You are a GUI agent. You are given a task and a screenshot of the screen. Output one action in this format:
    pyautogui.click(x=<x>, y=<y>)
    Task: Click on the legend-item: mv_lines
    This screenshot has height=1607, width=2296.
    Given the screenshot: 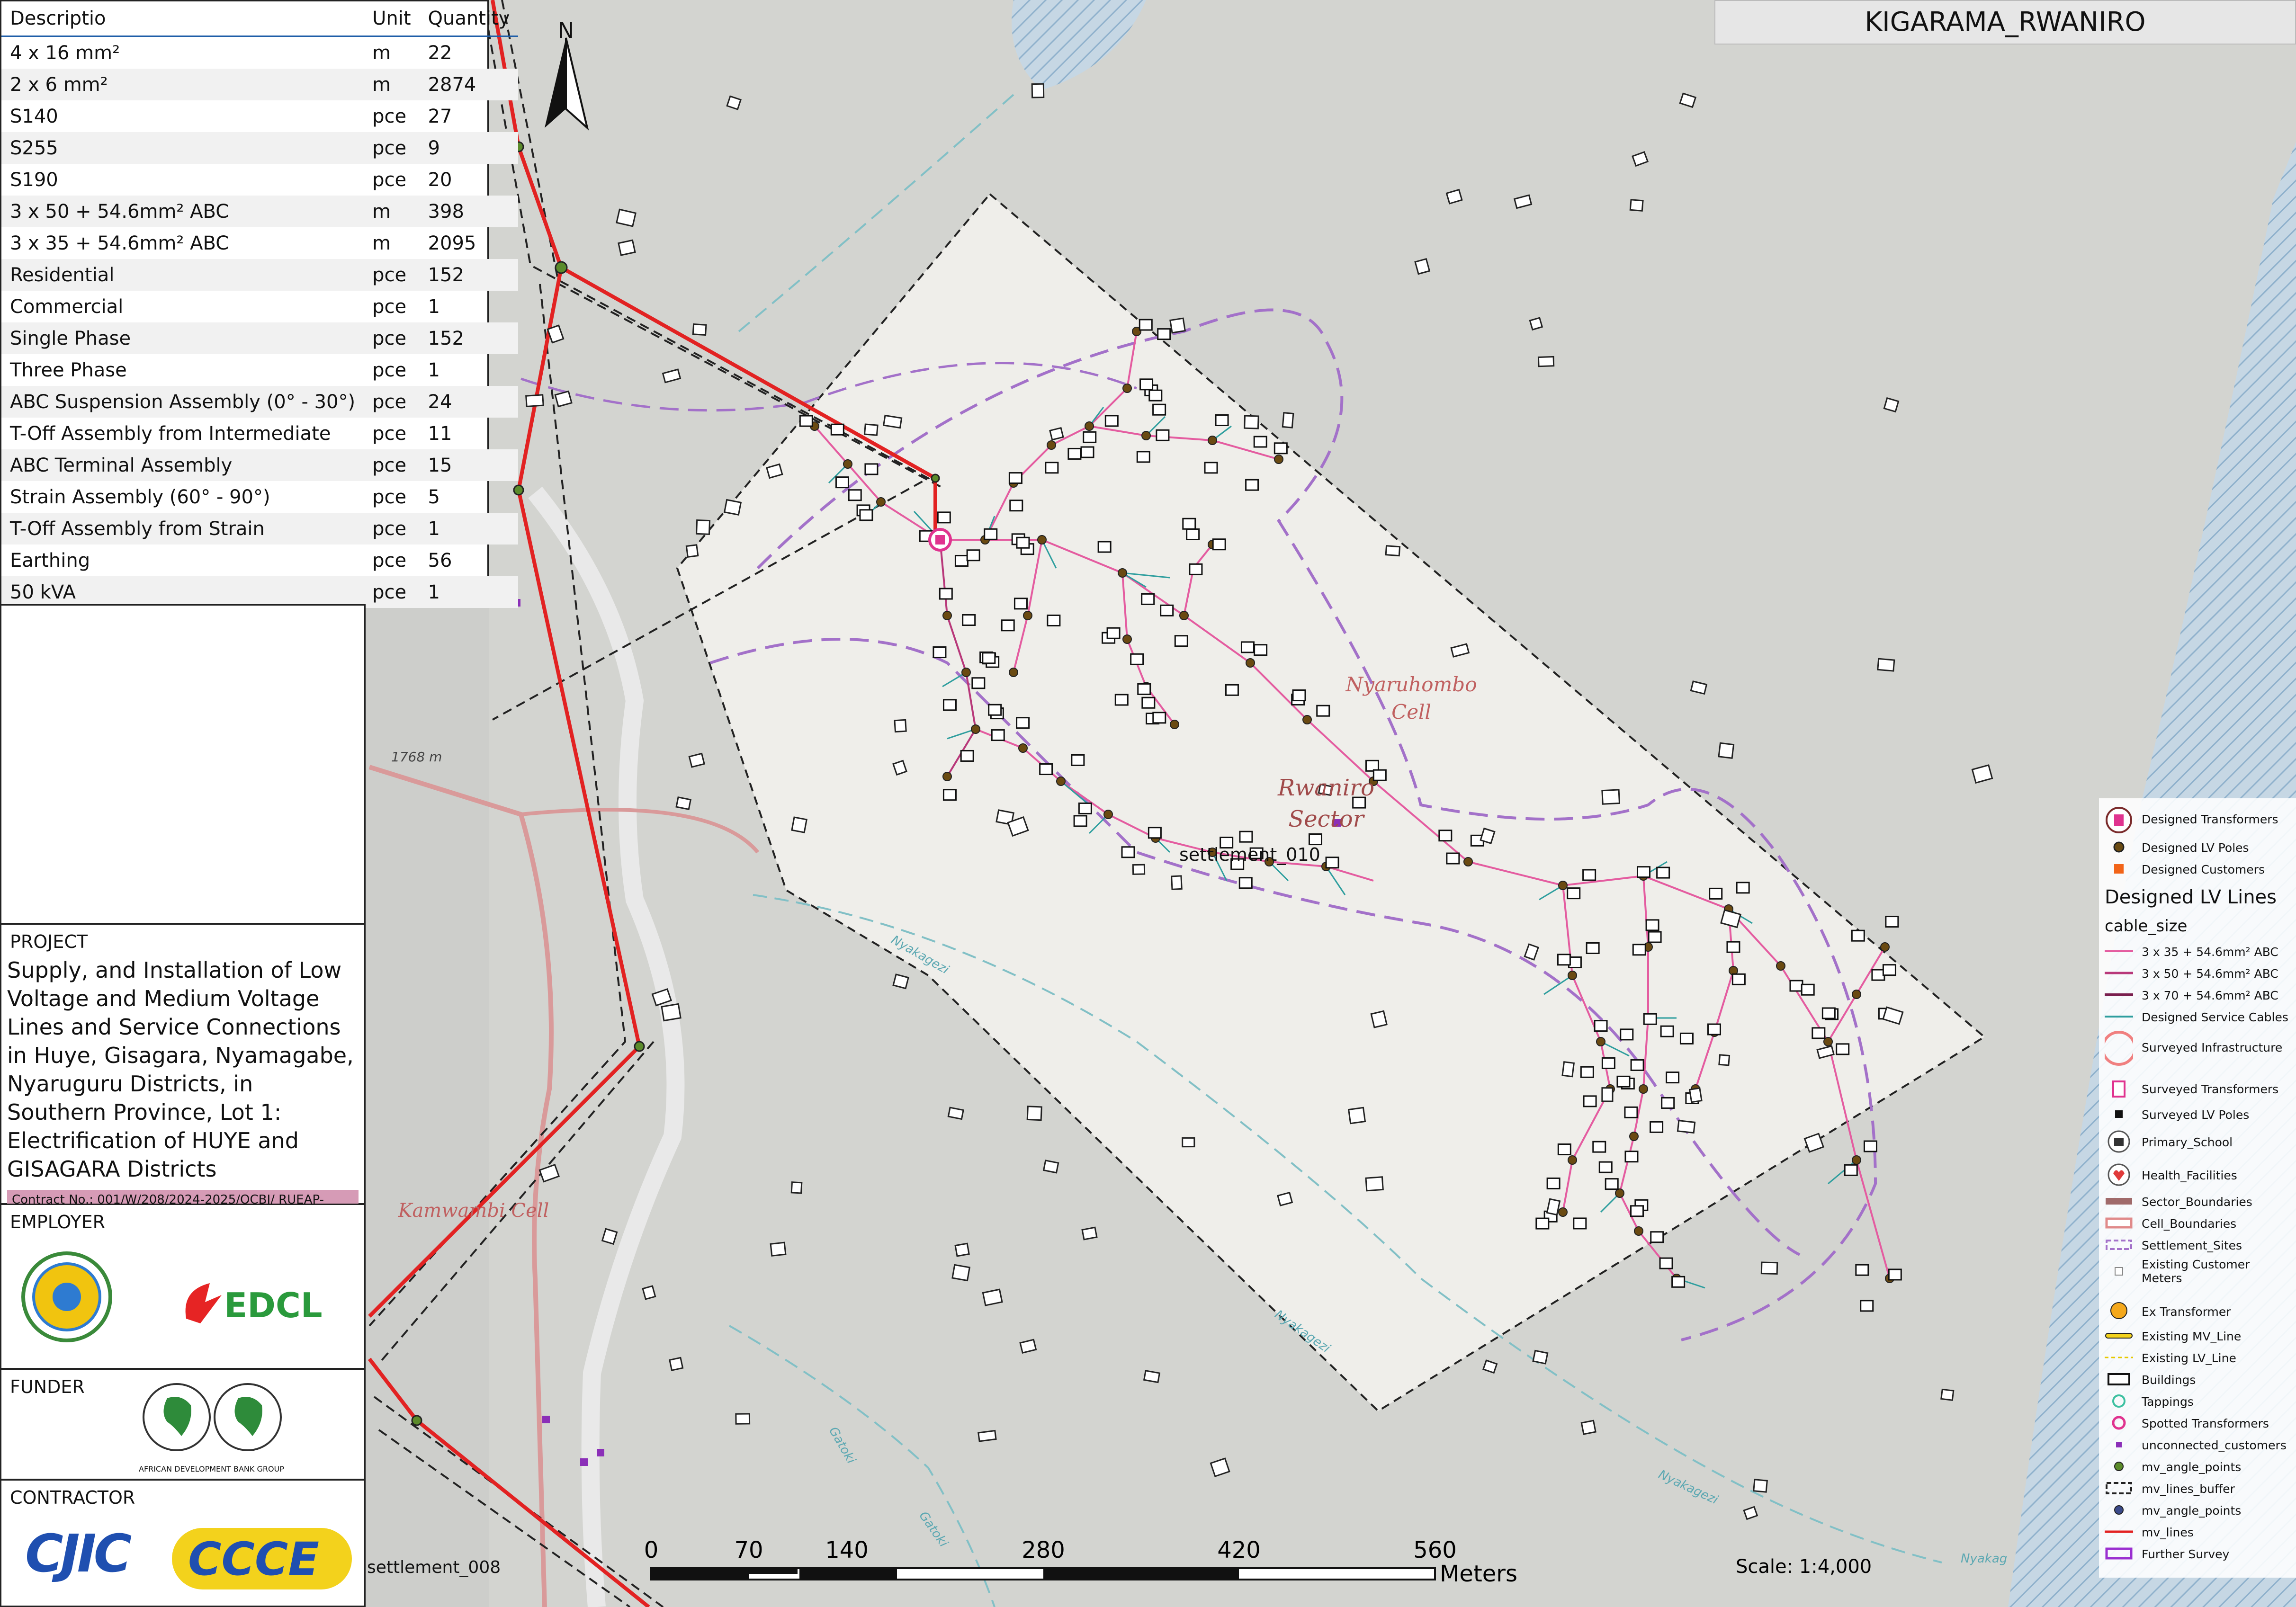 What is the action you would take?
    pyautogui.click(x=2168, y=1532)
    